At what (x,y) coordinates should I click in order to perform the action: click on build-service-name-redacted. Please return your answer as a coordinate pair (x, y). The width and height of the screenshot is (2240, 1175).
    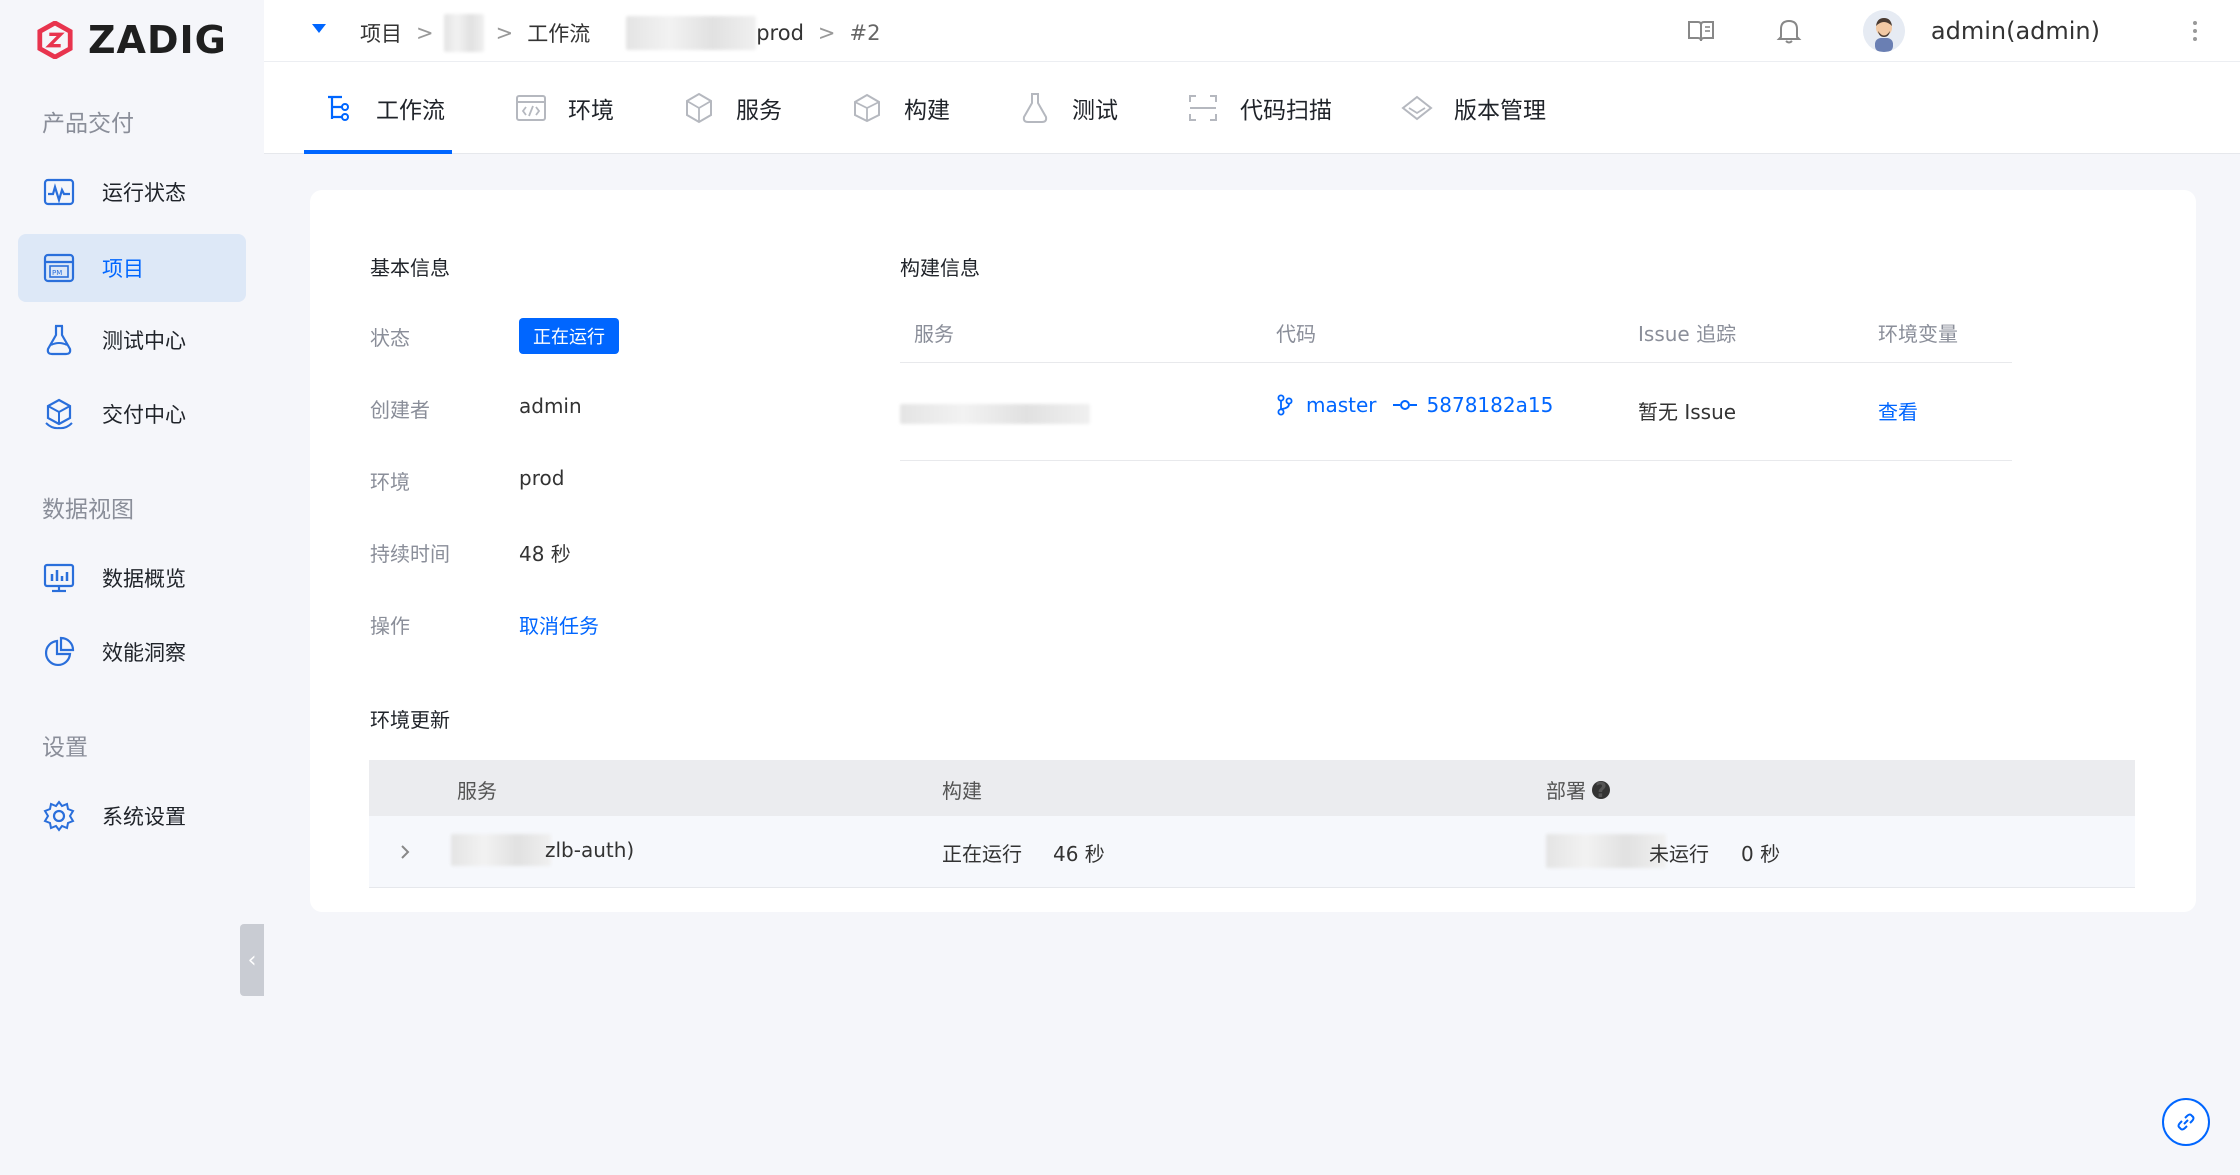
    Looking at the image, I should click on (995, 414).